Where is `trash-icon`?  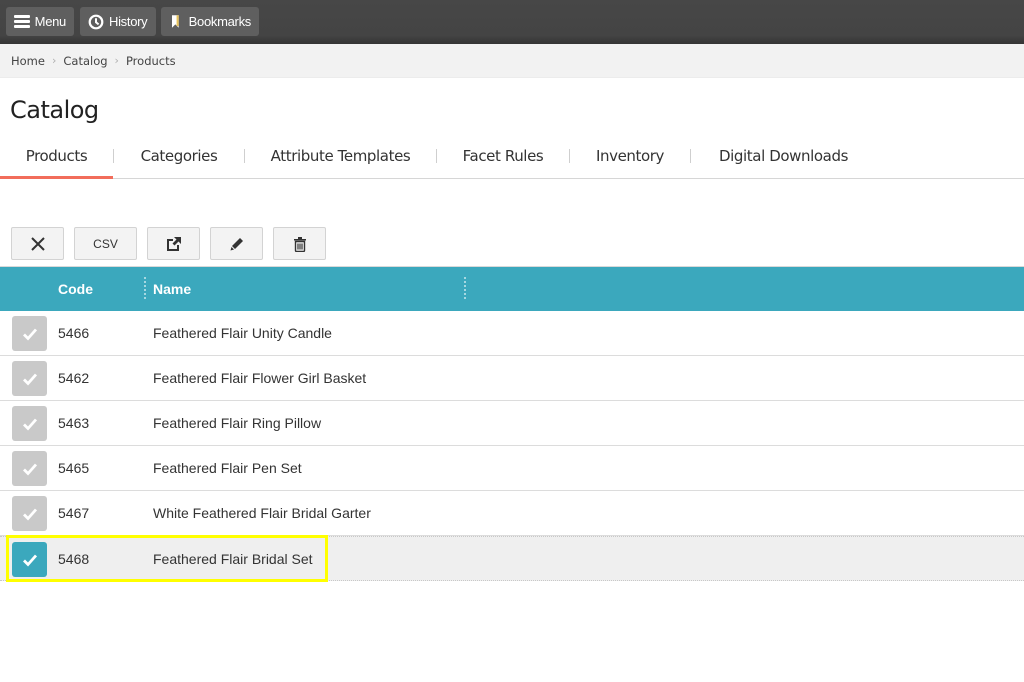 trash-icon is located at coordinates (299, 244).